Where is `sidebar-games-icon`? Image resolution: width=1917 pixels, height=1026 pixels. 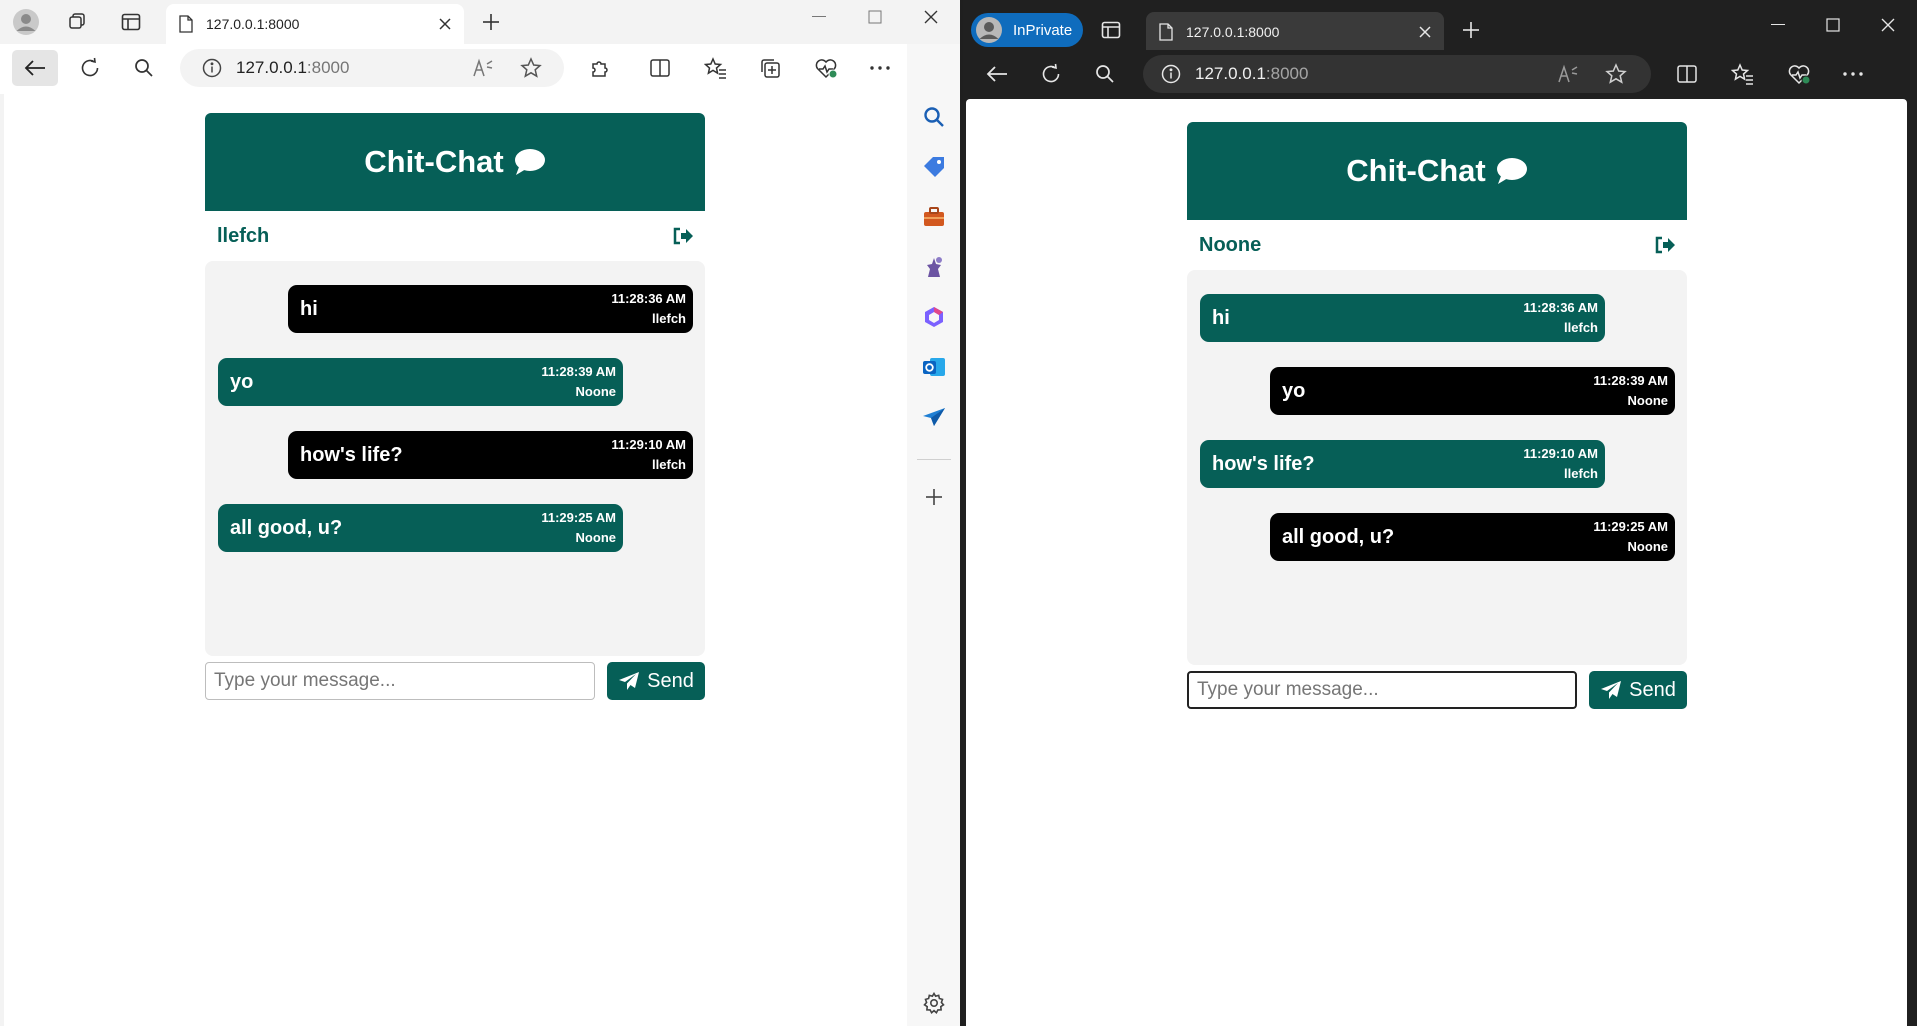
sidebar-games-icon is located at coordinates (934, 267).